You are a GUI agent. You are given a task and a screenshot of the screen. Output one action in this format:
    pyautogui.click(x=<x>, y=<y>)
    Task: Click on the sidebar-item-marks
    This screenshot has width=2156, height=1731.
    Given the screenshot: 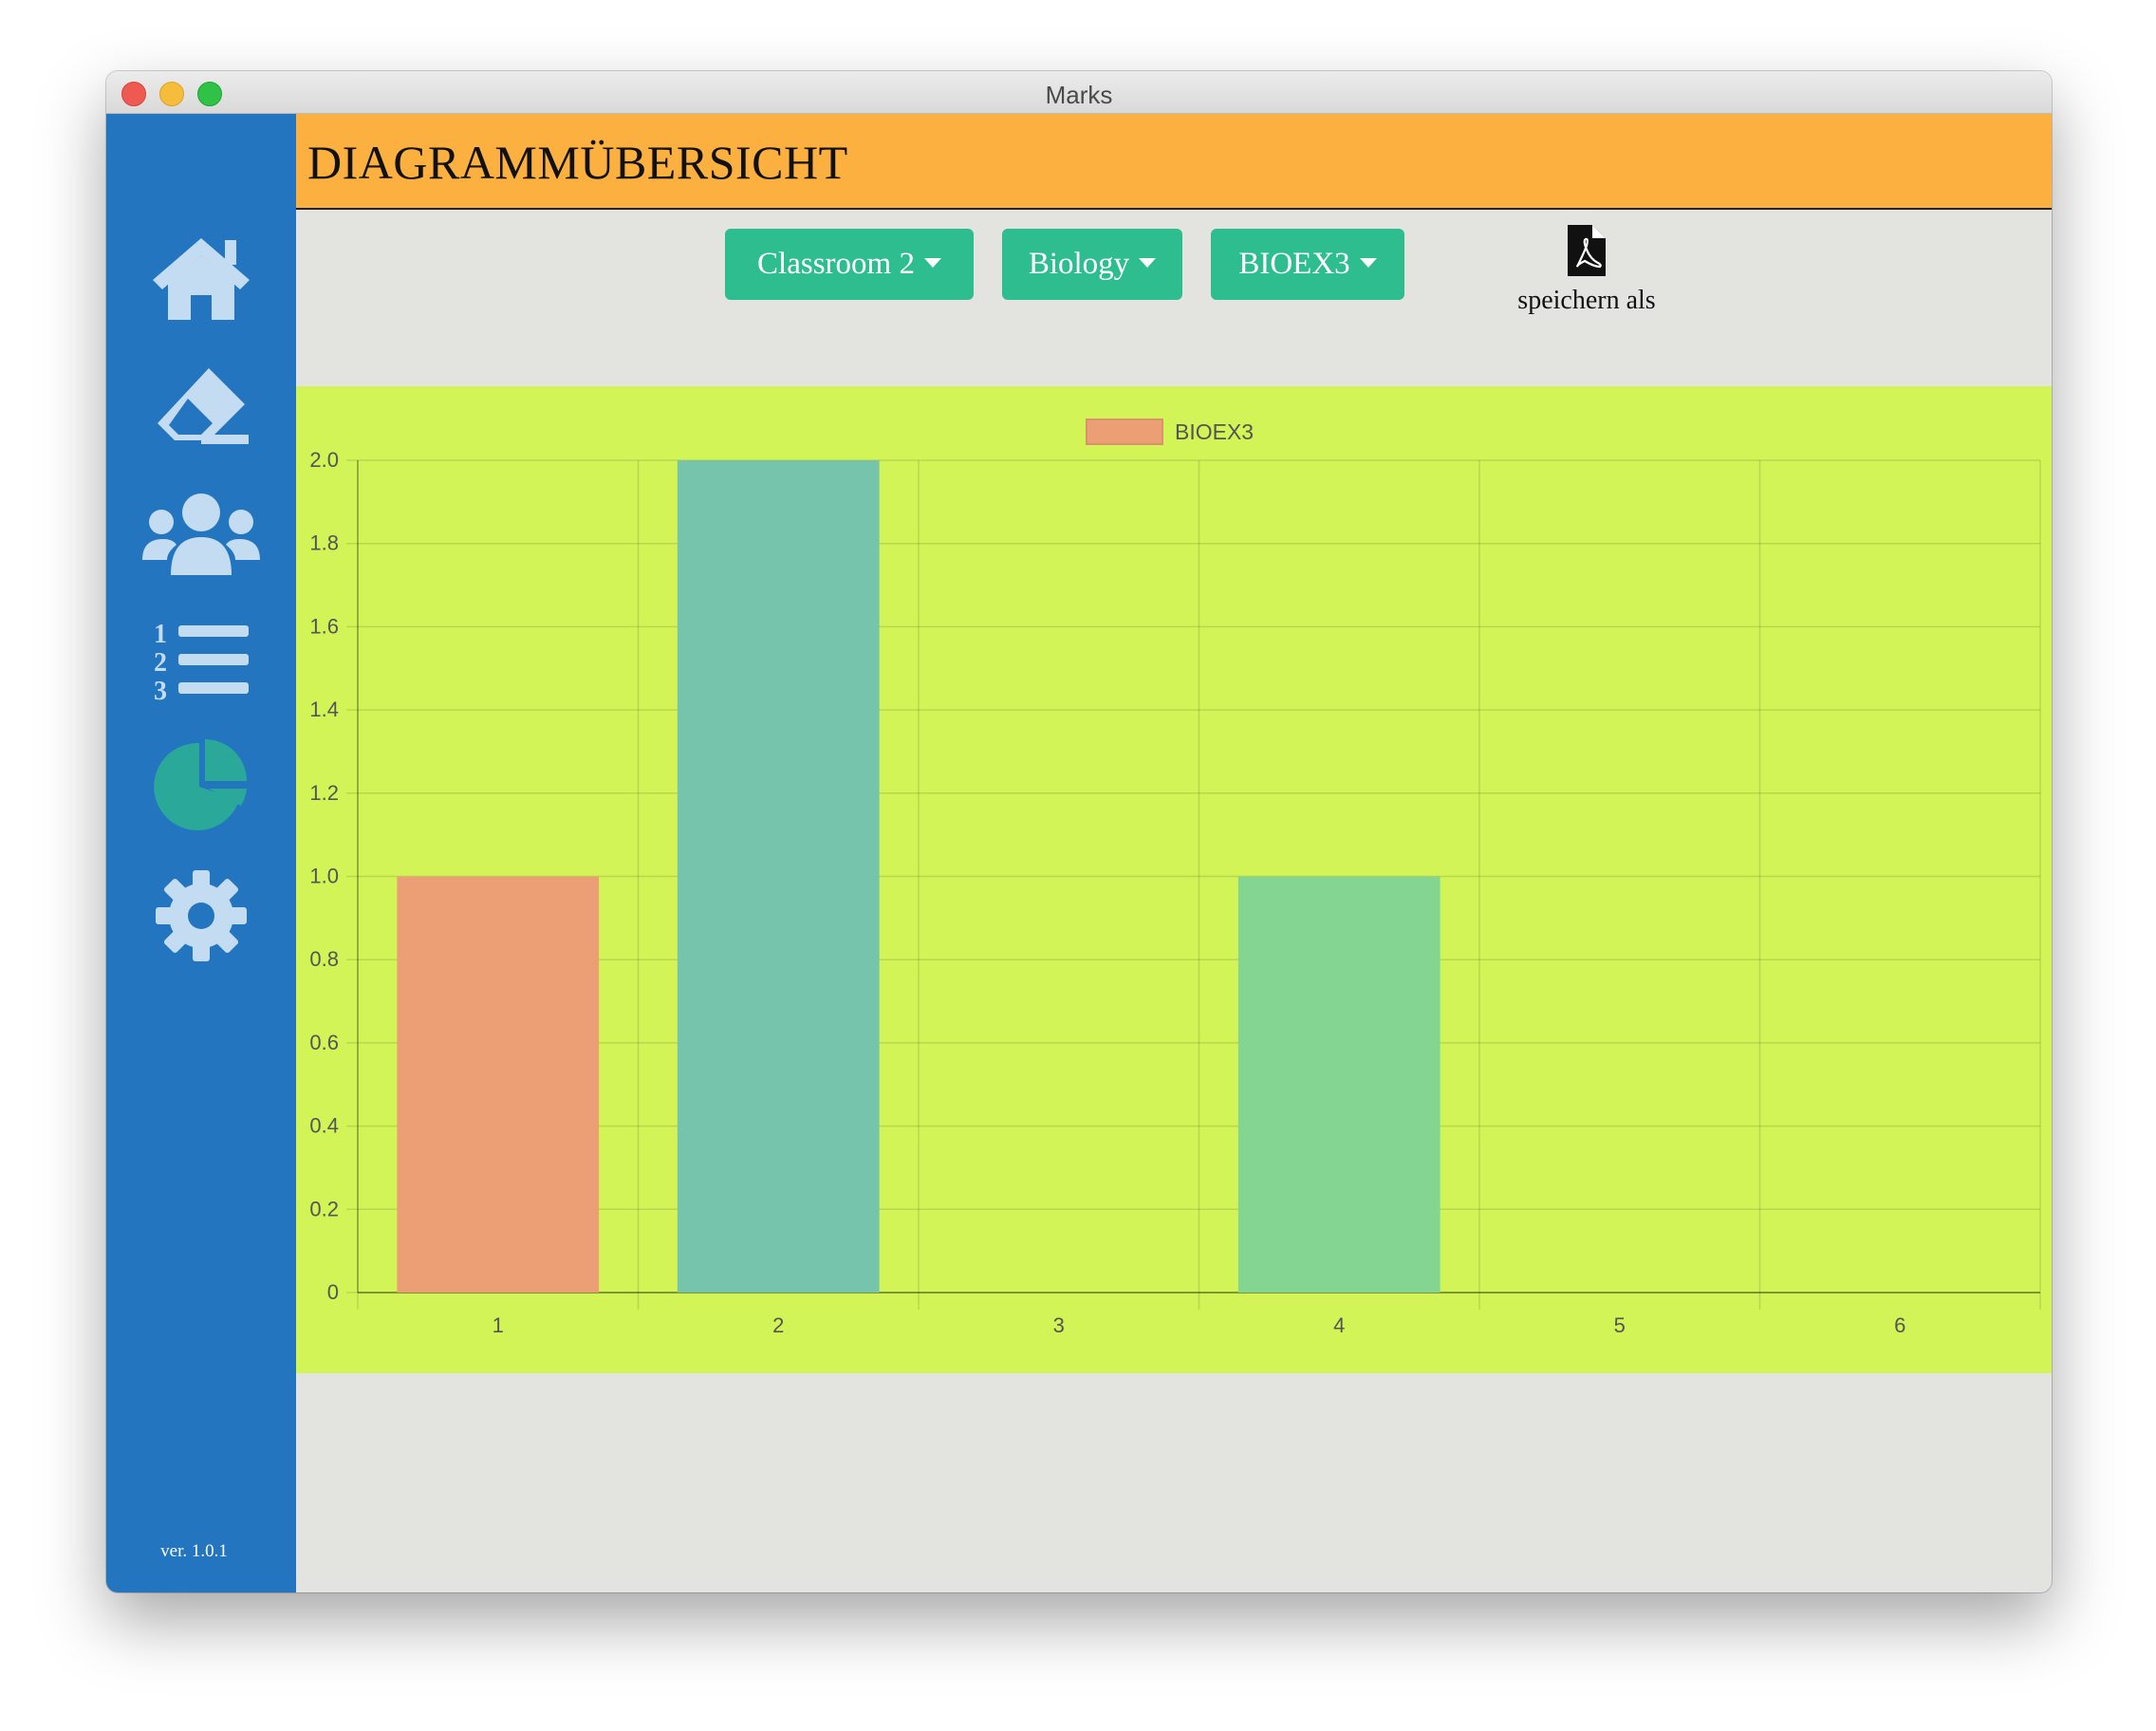 What is the action you would take?
    pyautogui.click(x=201, y=405)
    